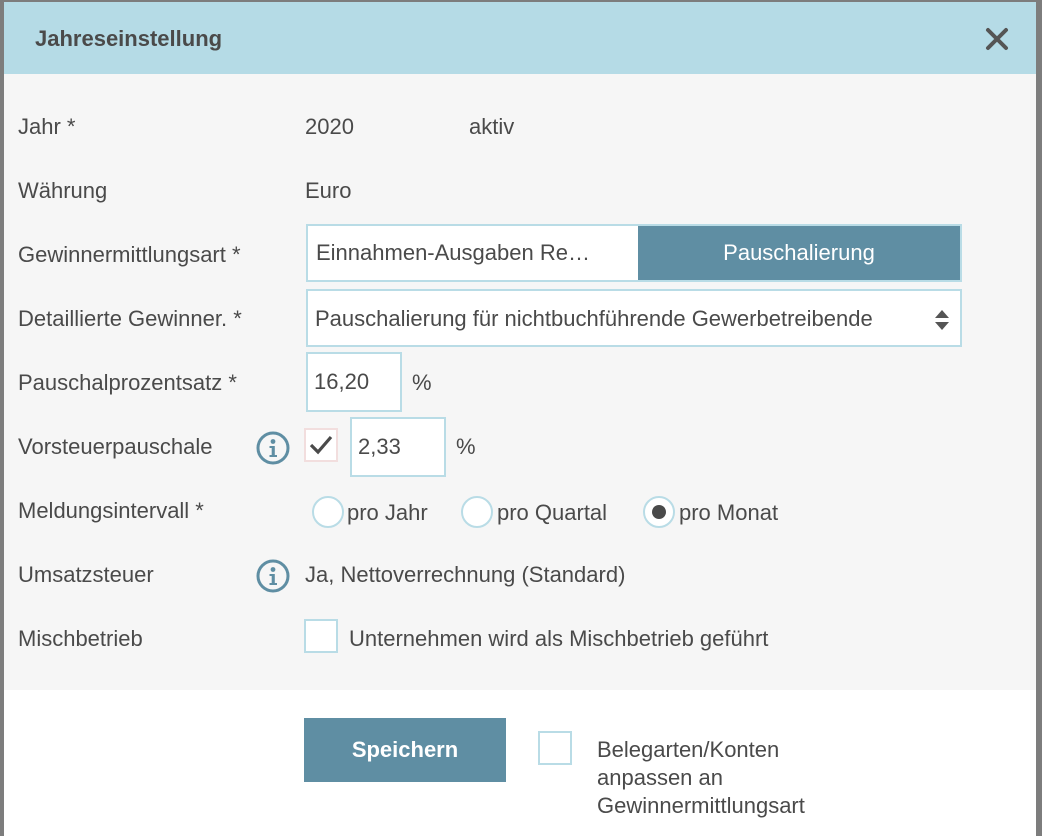  I want to click on input-tax-checkbox, so click(321, 445).